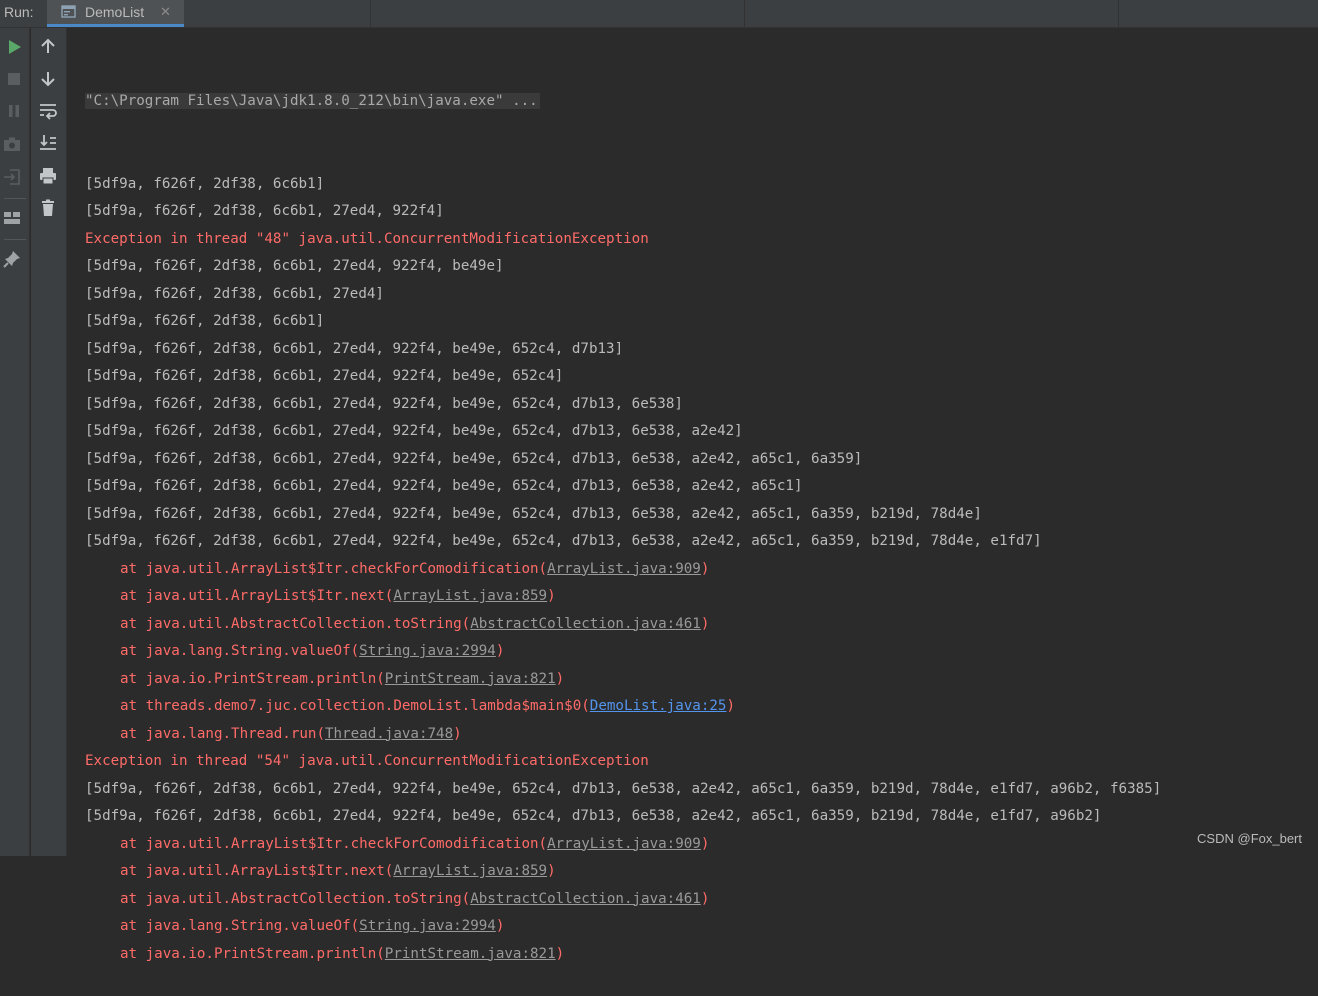  What do you see at coordinates (14, 47) in the screenshot?
I see `rerun-icon` at bounding box center [14, 47].